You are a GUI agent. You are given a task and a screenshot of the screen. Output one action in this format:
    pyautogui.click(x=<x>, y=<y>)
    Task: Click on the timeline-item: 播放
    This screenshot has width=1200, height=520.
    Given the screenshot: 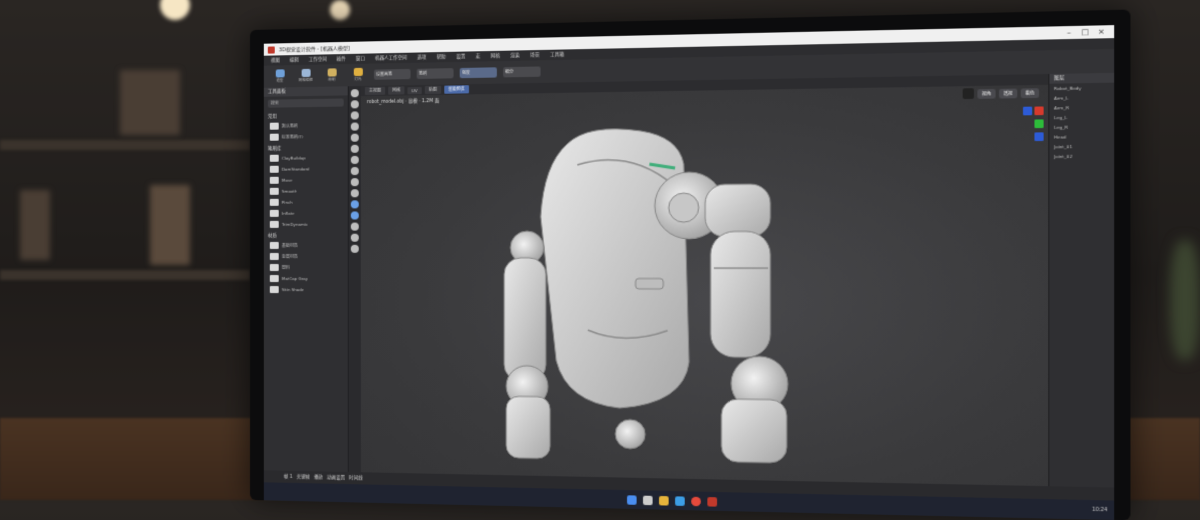 What is the action you would take?
    pyautogui.click(x=318, y=477)
    